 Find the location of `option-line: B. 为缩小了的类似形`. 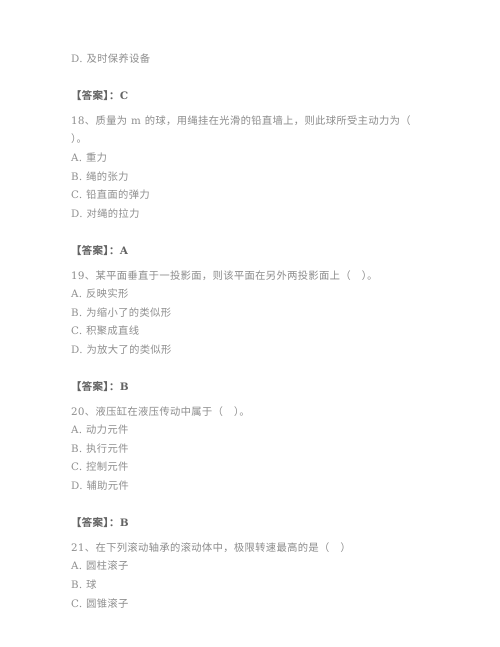

option-line: B. 为缩小了的类似形 is located at coordinates (121, 312).